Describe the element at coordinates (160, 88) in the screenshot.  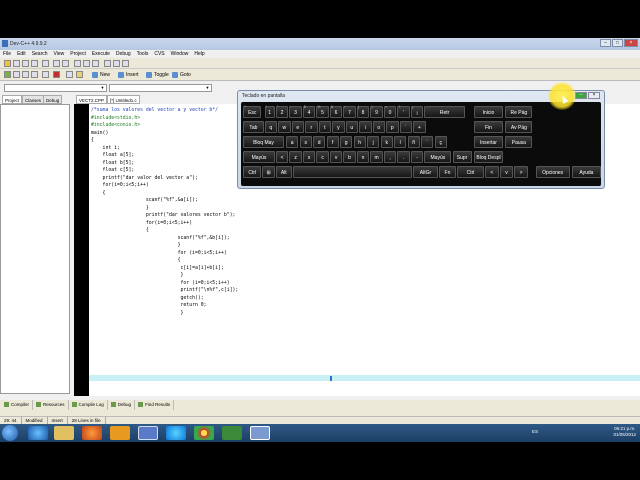
I see `function-combo: ▼` at that location.